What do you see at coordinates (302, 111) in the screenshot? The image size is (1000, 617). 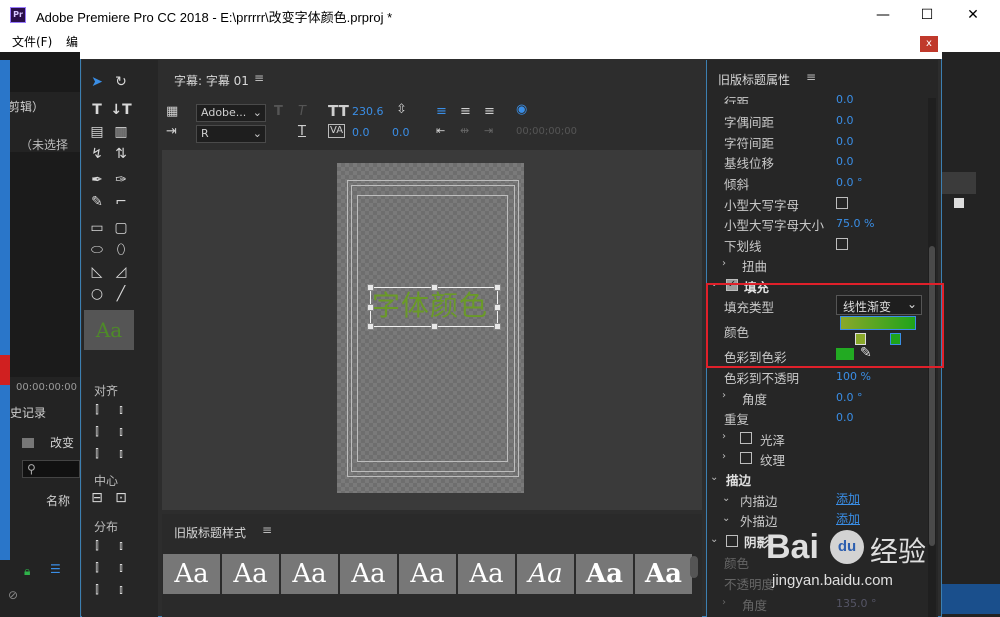 I see `italic-icon: T` at bounding box center [302, 111].